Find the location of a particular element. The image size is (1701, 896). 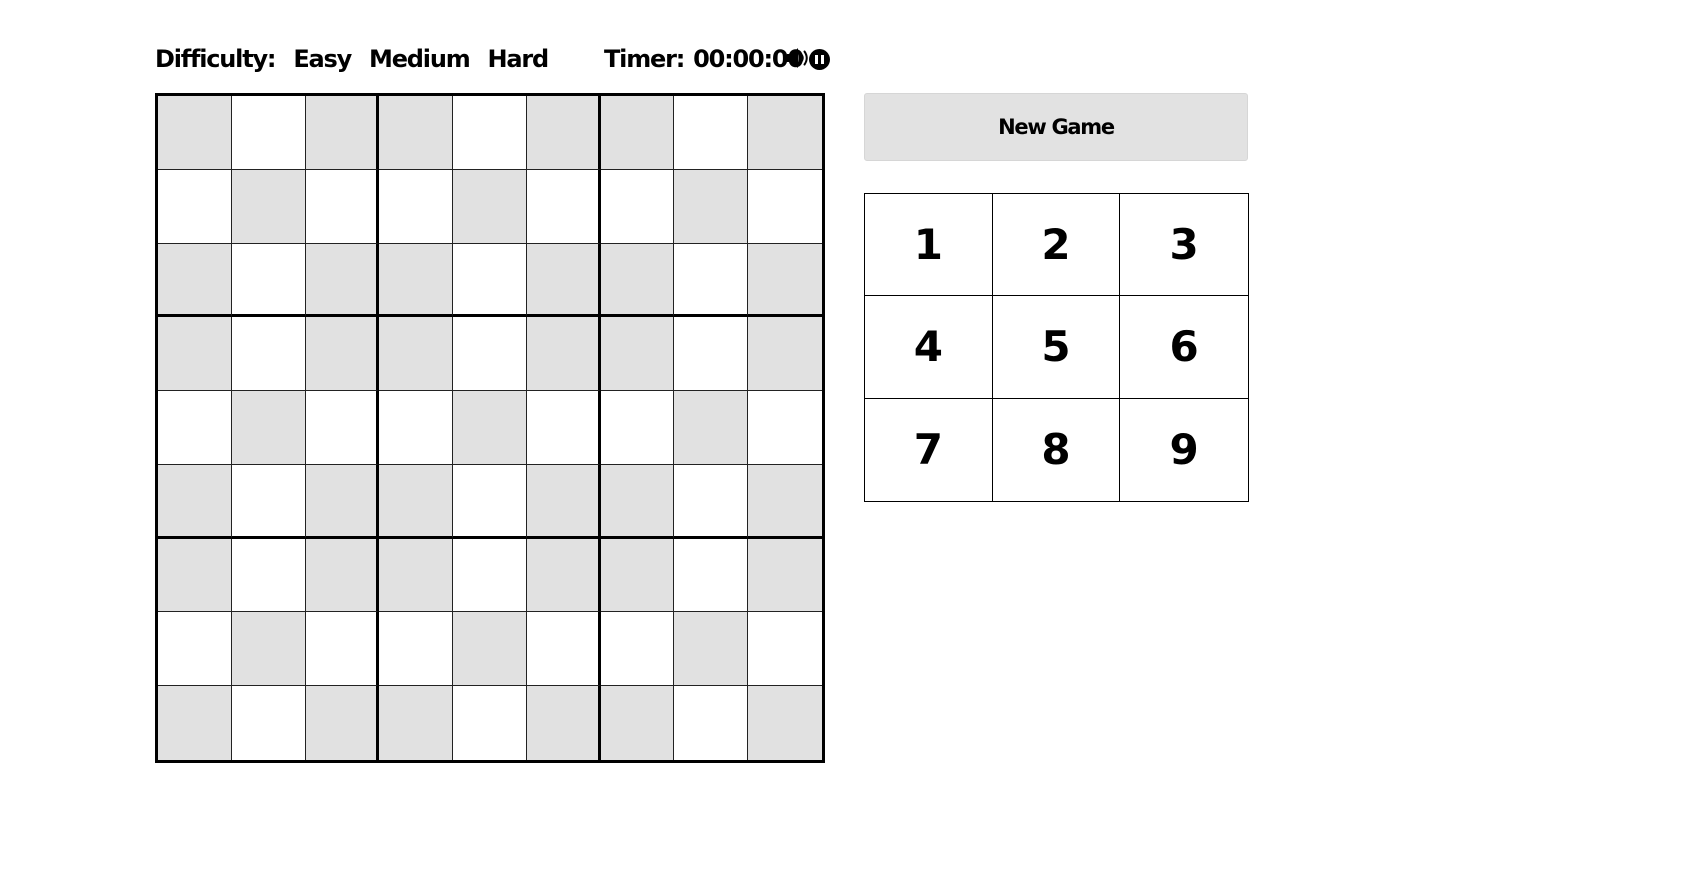

board-cell-r8-c4 is located at coordinates (416, 649).